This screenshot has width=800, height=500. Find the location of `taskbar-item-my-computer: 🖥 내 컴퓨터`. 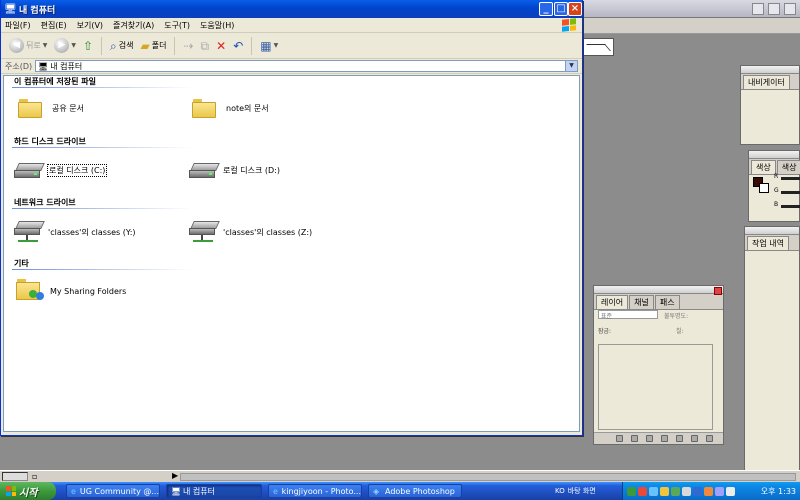

taskbar-item-my-computer: 🖥 내 컴퓨터 is located at coordinates (214, 491).